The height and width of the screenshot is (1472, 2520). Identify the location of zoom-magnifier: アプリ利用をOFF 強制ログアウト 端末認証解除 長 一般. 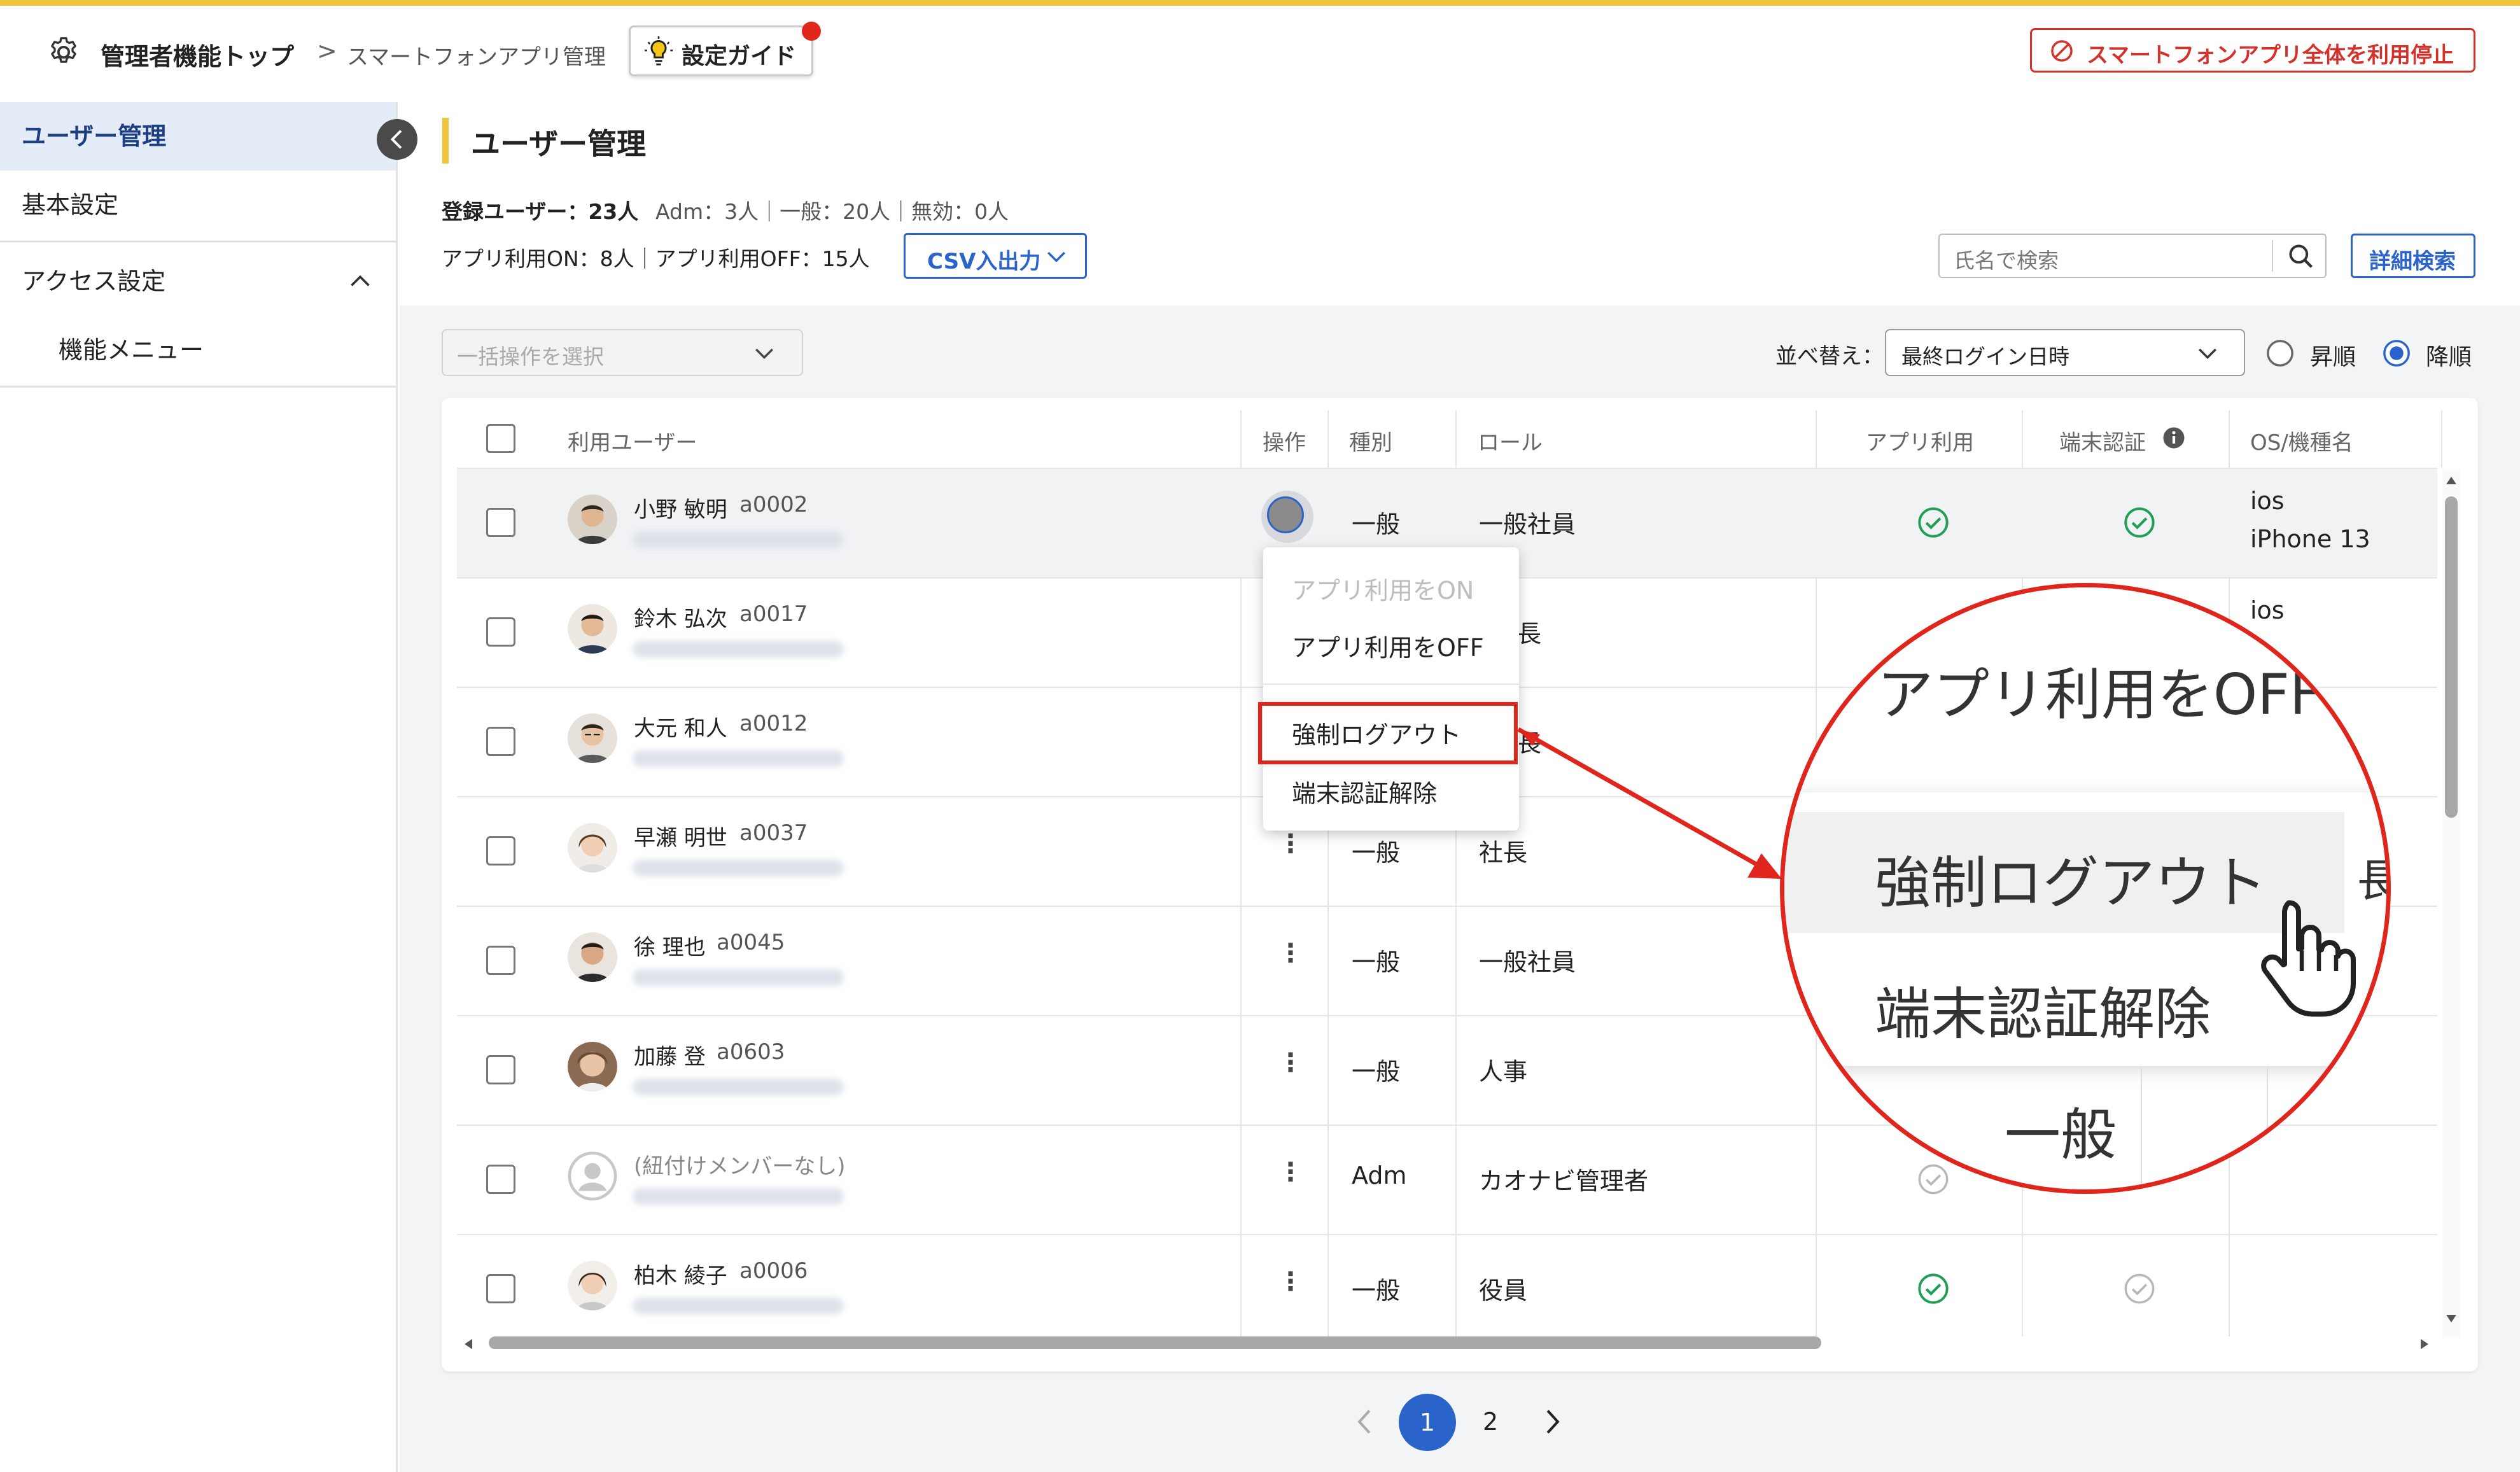
(2085, 888).